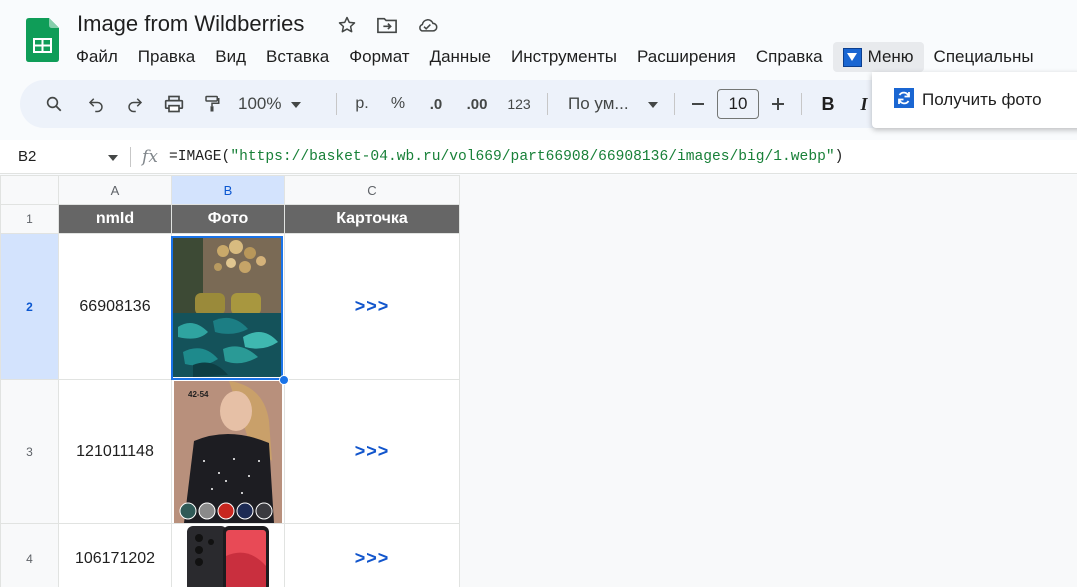 This screenshot has width=1077, height=587. Describe the element at coordinates (564, 57) in the screenshot. I see `menu-tools: Инструменты` at that location.